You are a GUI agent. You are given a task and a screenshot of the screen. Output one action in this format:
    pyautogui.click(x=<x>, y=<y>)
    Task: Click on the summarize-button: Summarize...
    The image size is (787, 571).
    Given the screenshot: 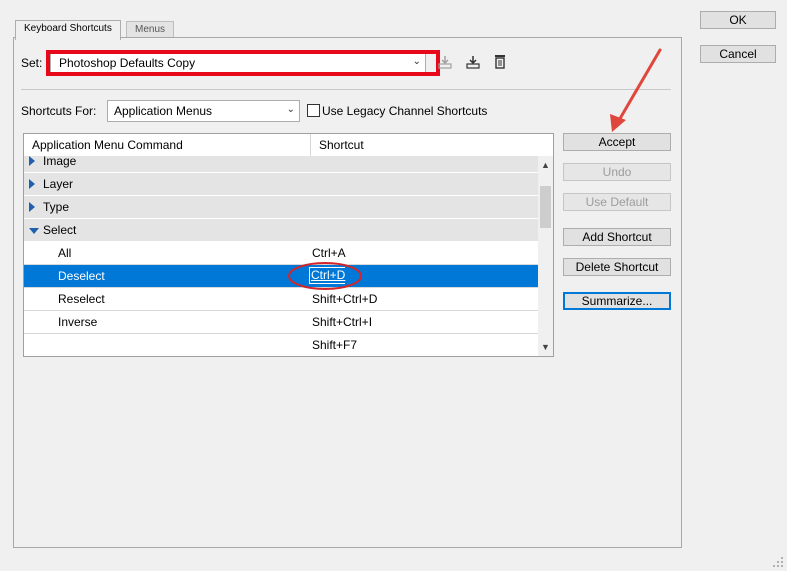 What is the action you would take?
    pyautogui.click(x=617, y=301)
    